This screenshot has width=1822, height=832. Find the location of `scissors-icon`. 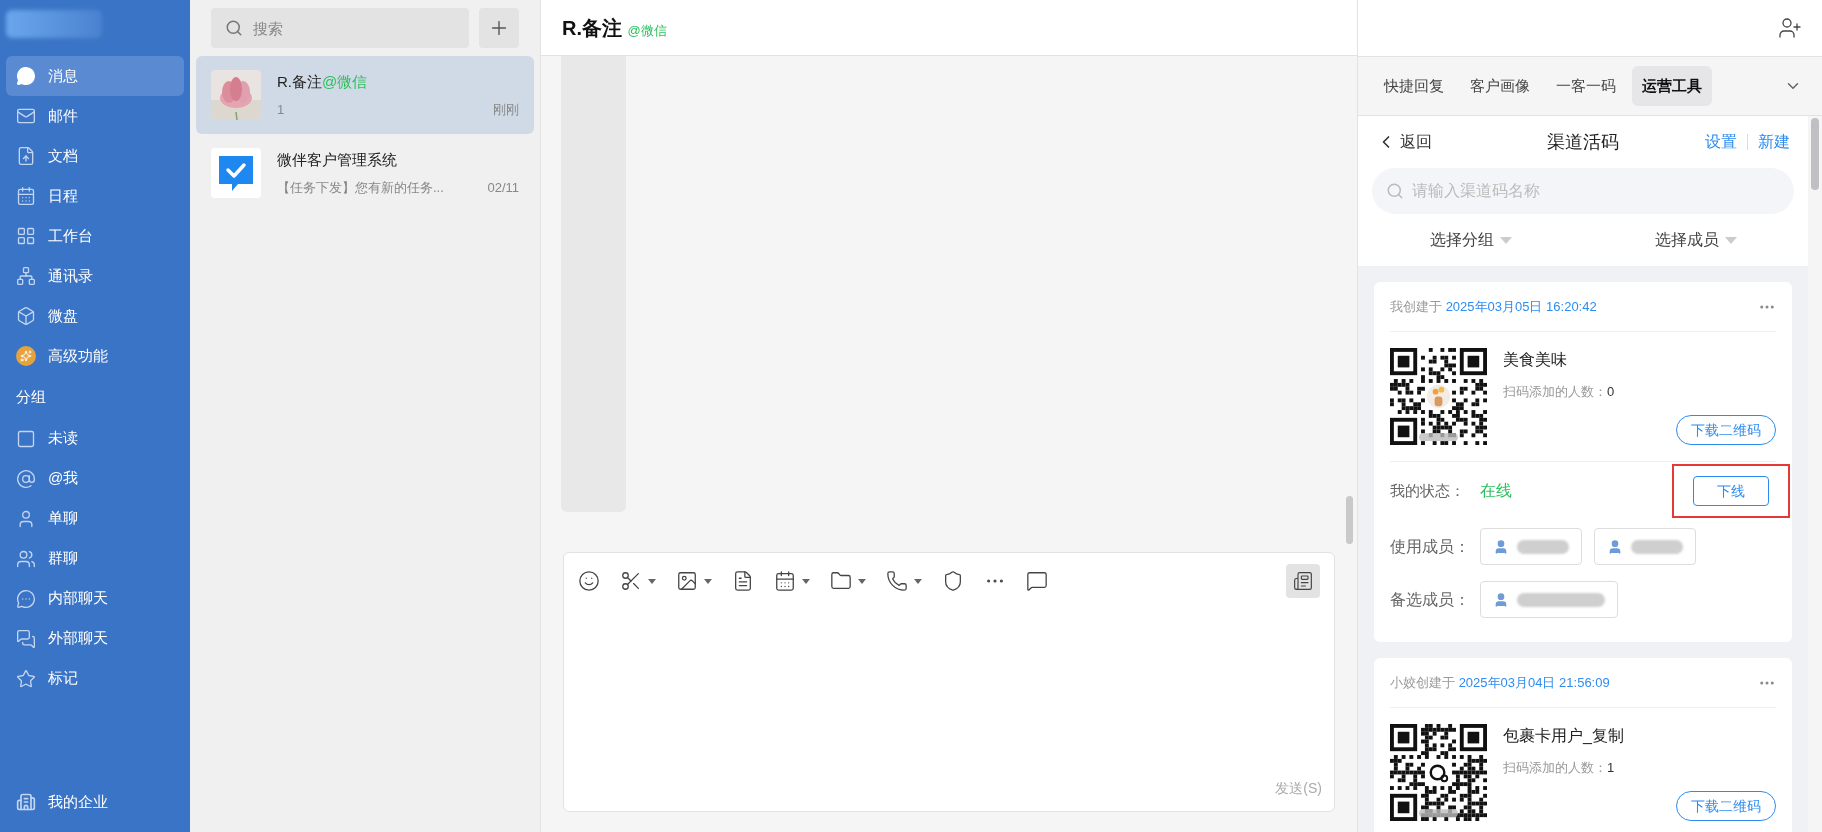

scissors-icon is located at coordinates (631, 581).